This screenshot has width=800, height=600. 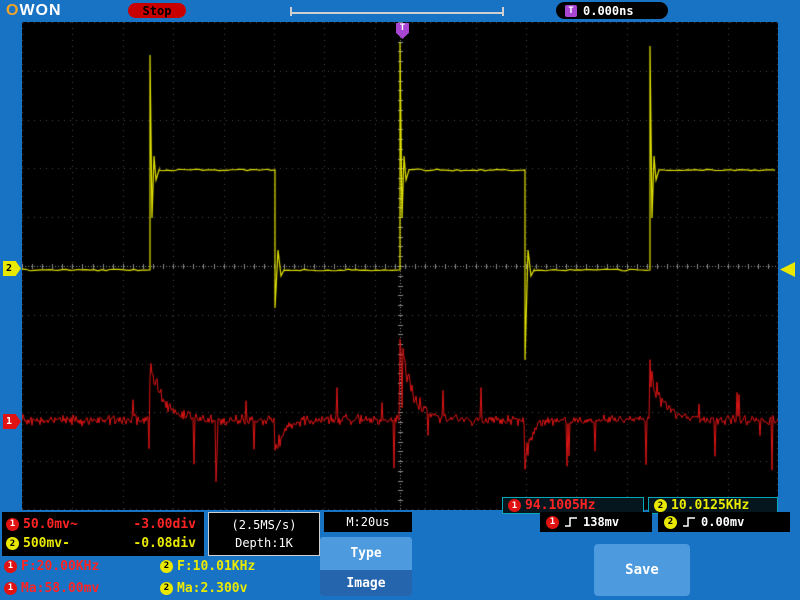 What do you see at coordinates (710, 505) in the screenshot?
I see `ch2-frequency-value: 10.0125KHz` at bounding box center [710, 505].